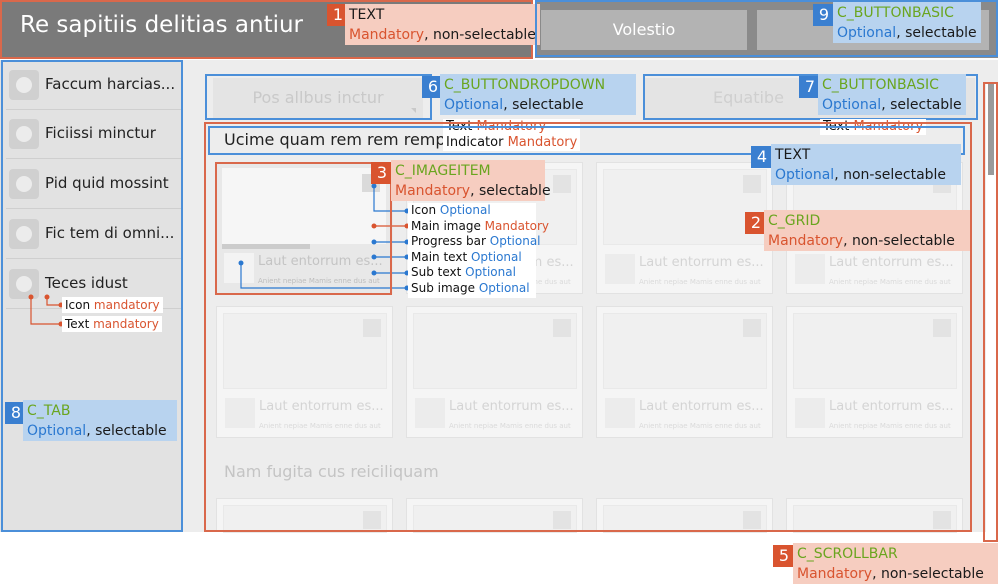  I want to click on annotation-box-scrollbar, so click(990, 312).